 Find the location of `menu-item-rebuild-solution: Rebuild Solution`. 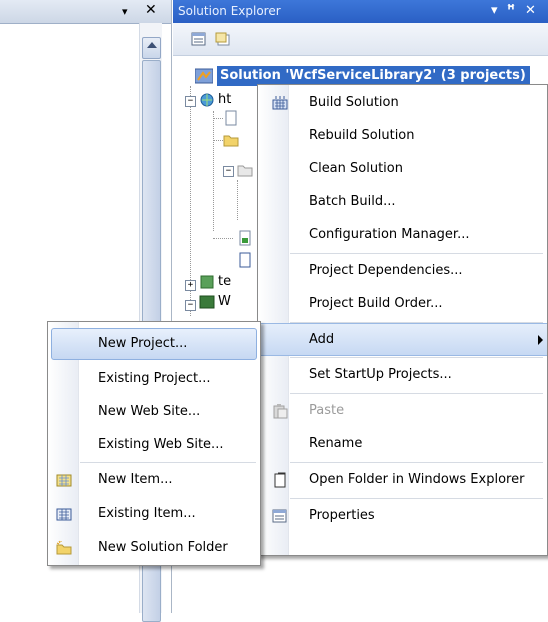

menu-item-rebuild-solution: Rebuild Solution is located at coordinates (402, 136).